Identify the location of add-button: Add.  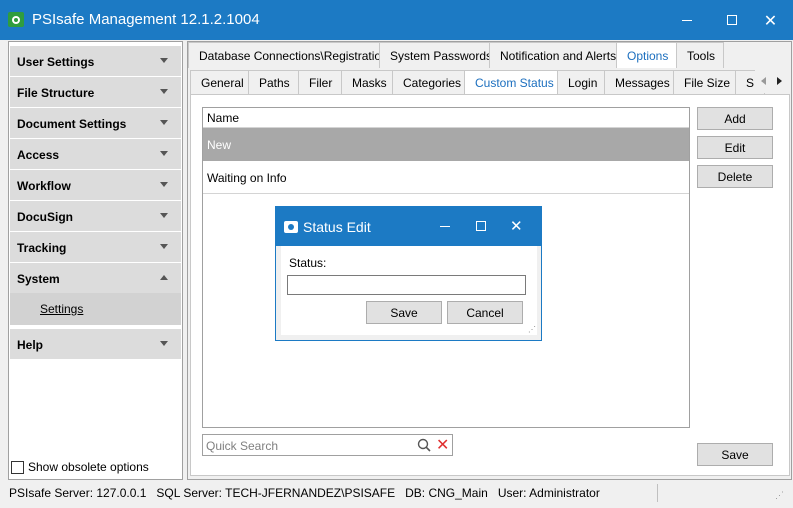
(735, 118).